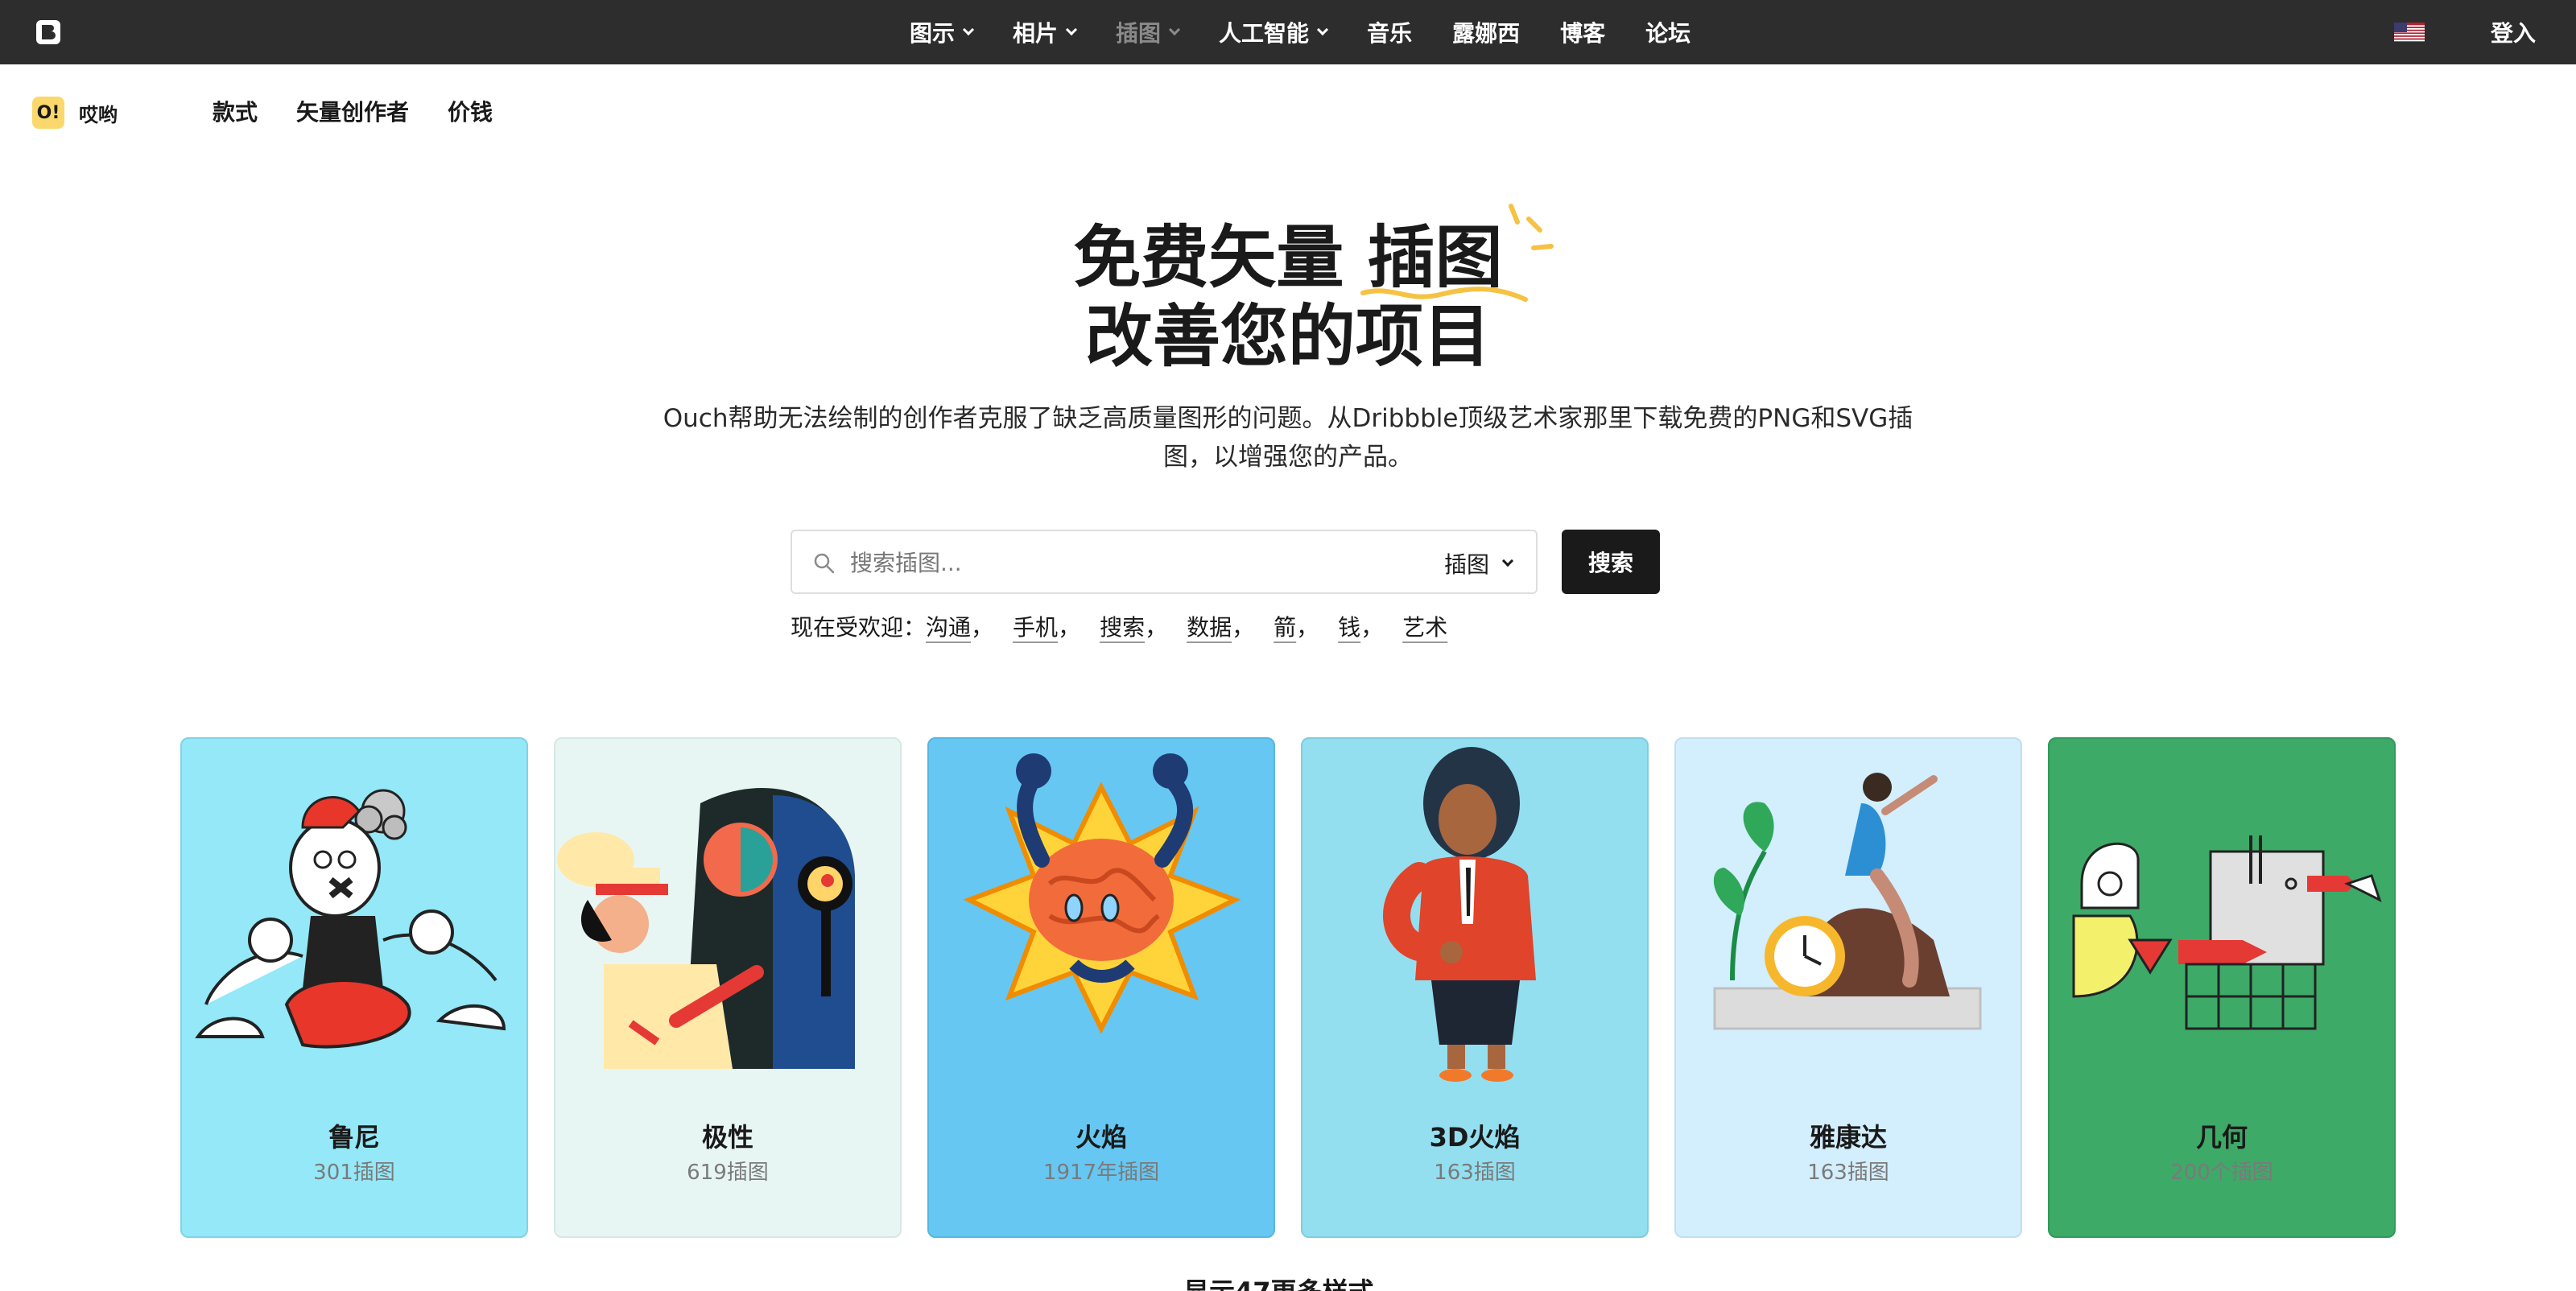 Image resolution: width=2576 pixels, height=1291 pixels. I want to click on nav-item-label: 相片, so click(1036, 33).